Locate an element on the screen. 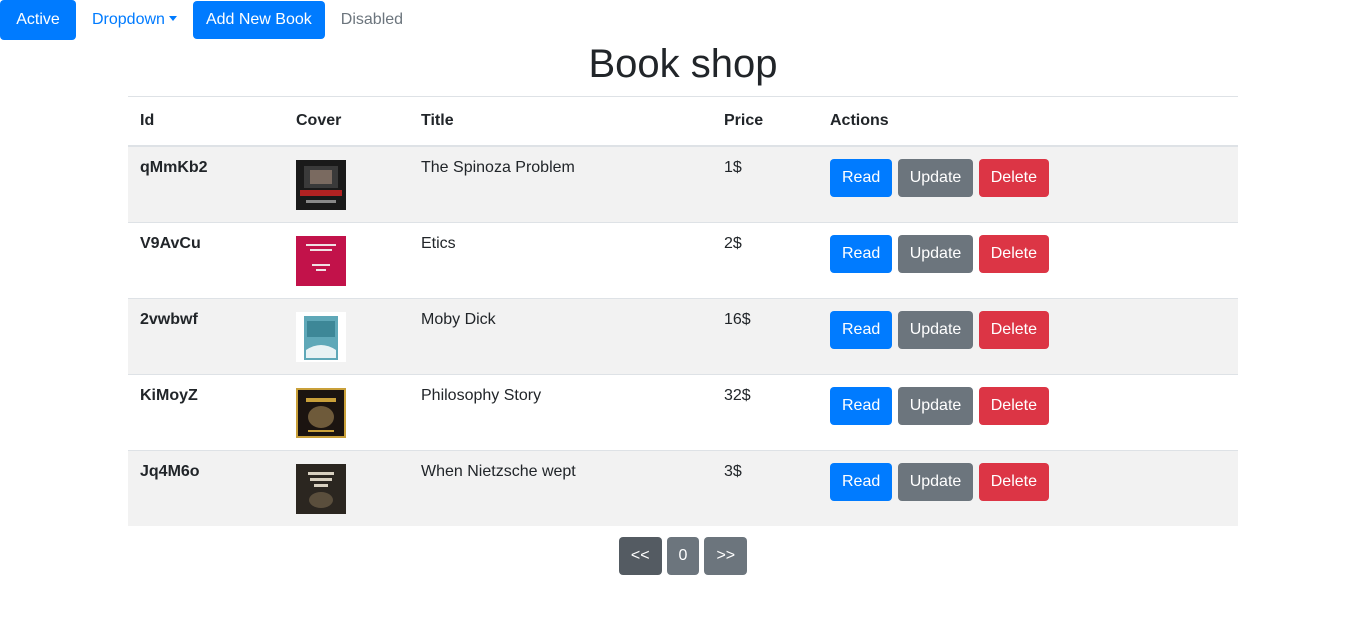 Image resolution: width=1366 pixels, height=639 pixels. pagination: << 0 >> is located at coordinates (683, 556).